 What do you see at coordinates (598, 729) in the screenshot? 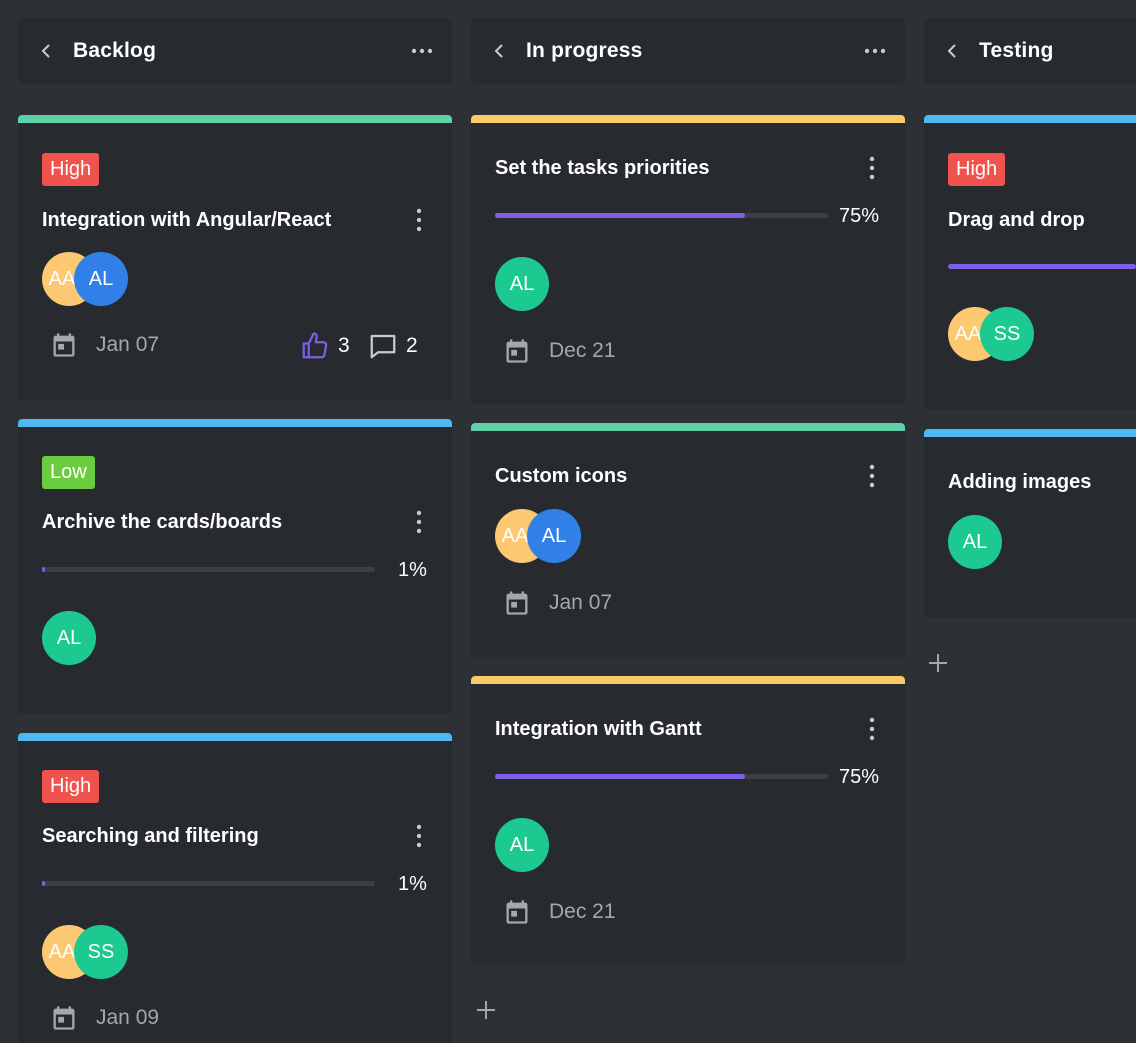
I see `card-title: Integration with Gantt` at bounding box center [598, 729].